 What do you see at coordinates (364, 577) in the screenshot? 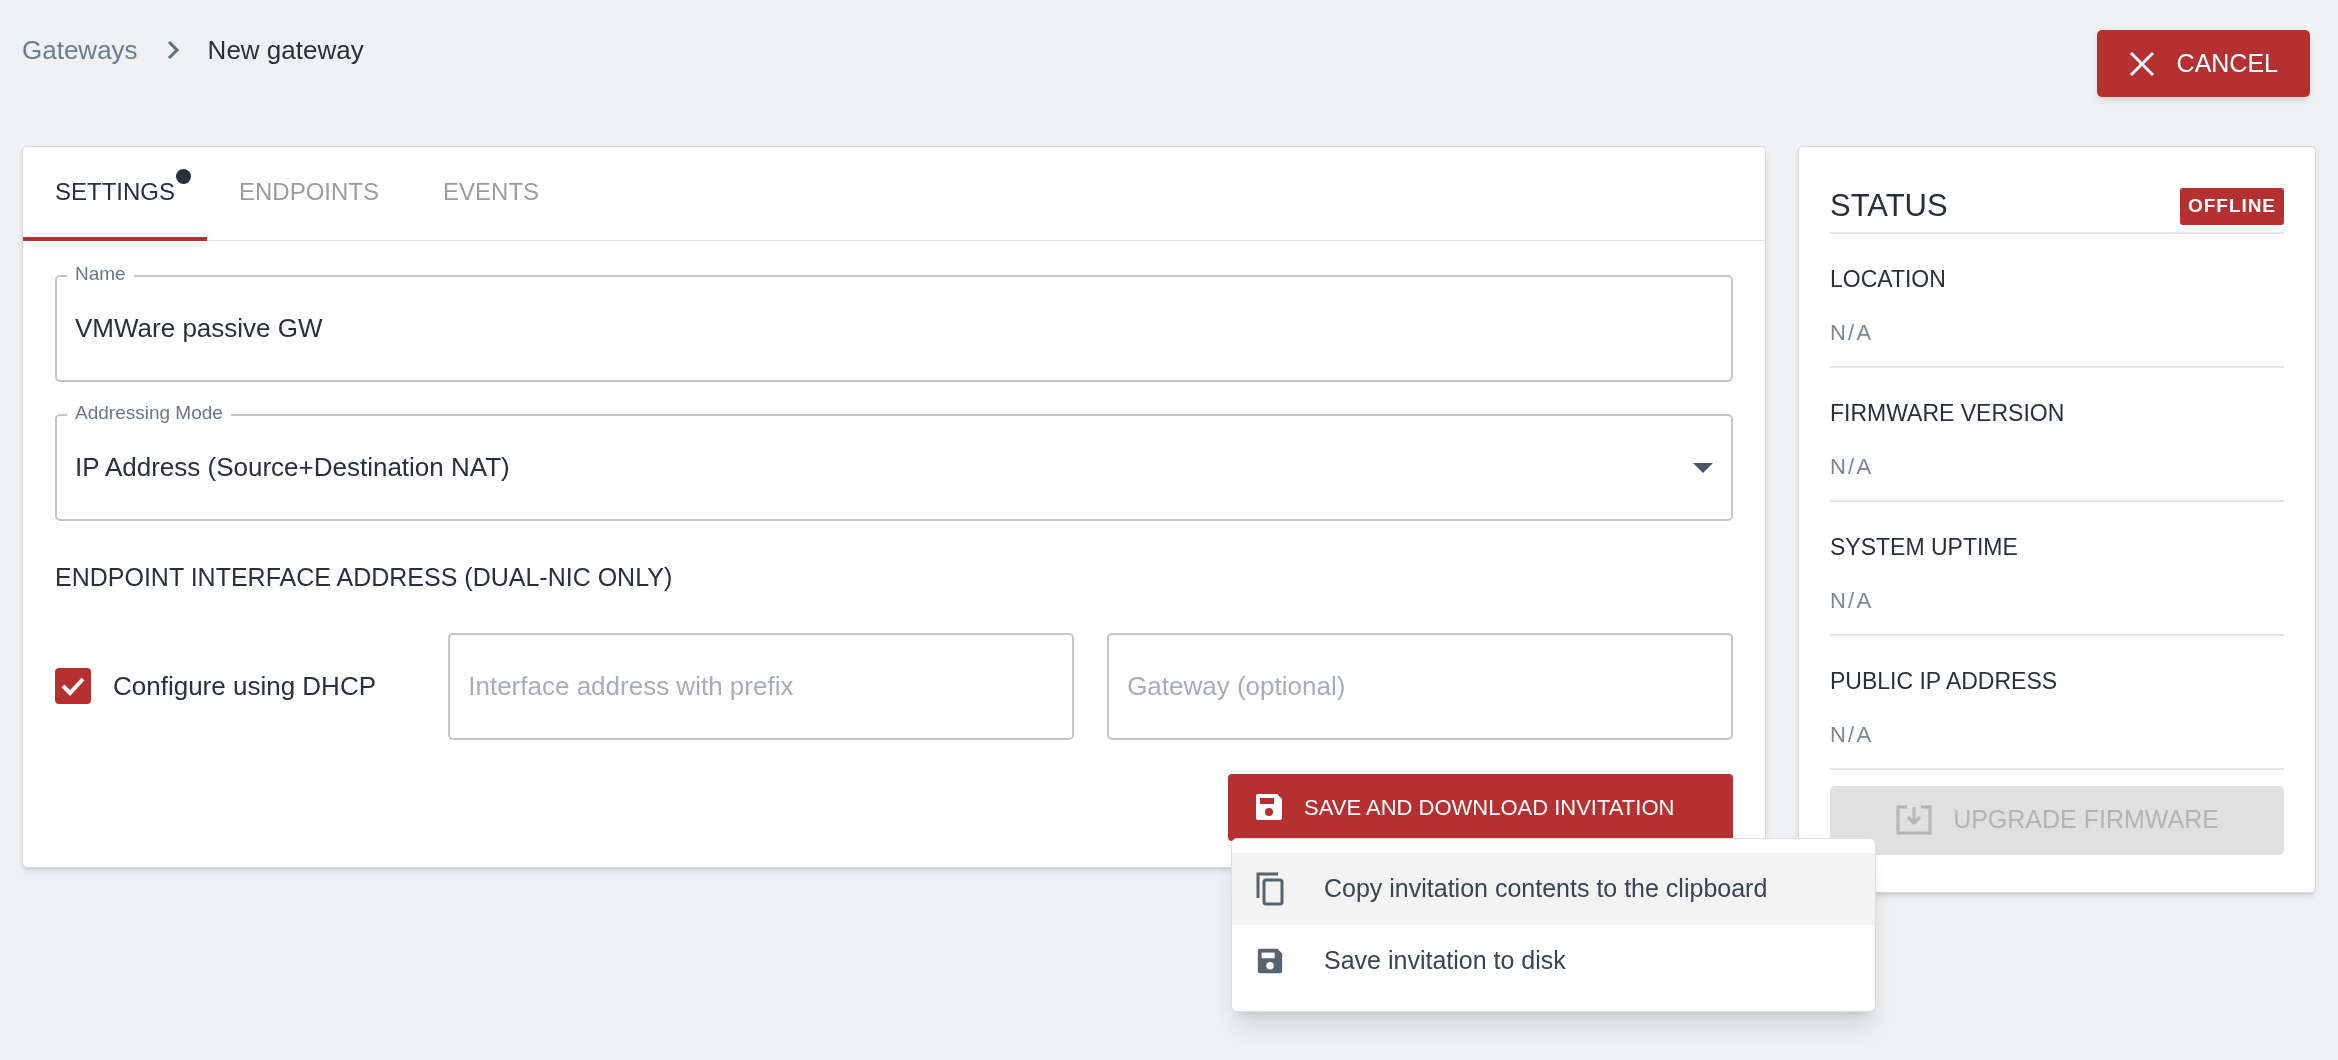
I see `section-heading: ENDPOINT INTERFACE ADDRESS (DUAL-NIC ONLY)` at bounding box center [364, 577].